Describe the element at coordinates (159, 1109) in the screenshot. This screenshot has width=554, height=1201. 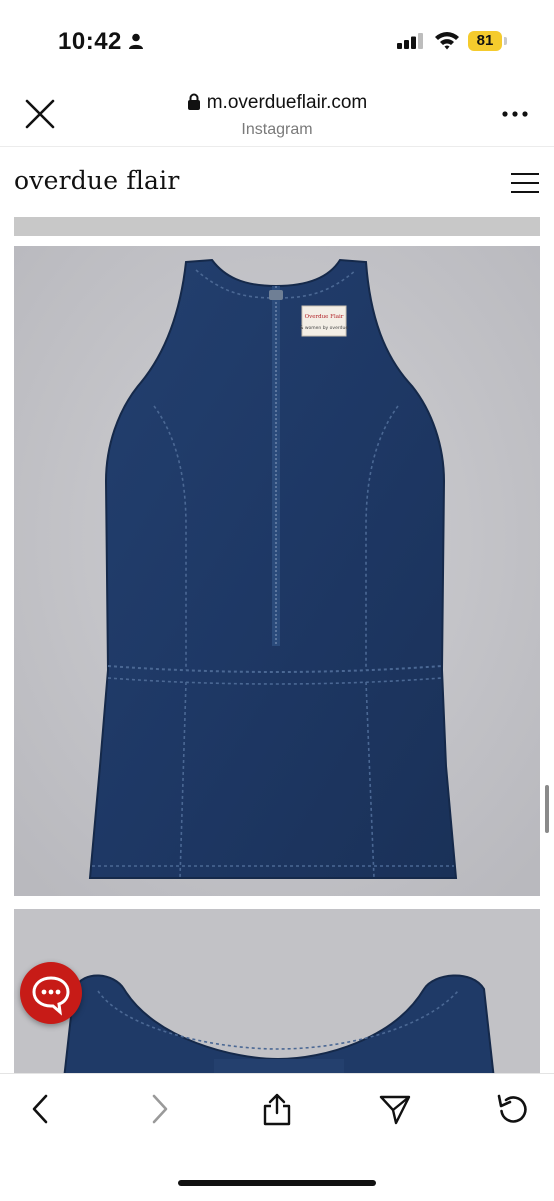
I see `forward-icon` at that location.